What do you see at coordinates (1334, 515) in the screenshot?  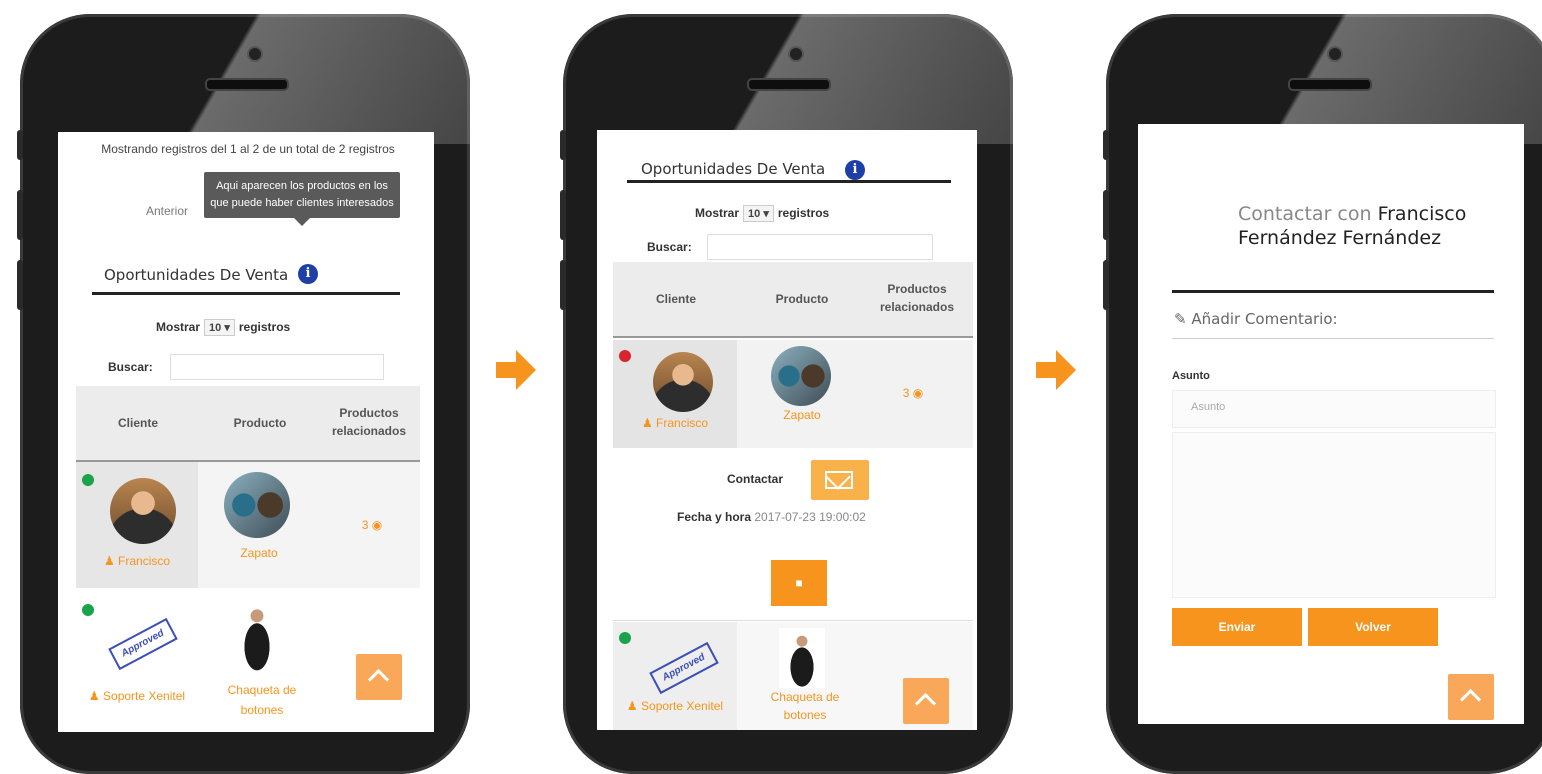 I see `comment-textarea` at bounding box center [1334, 515].